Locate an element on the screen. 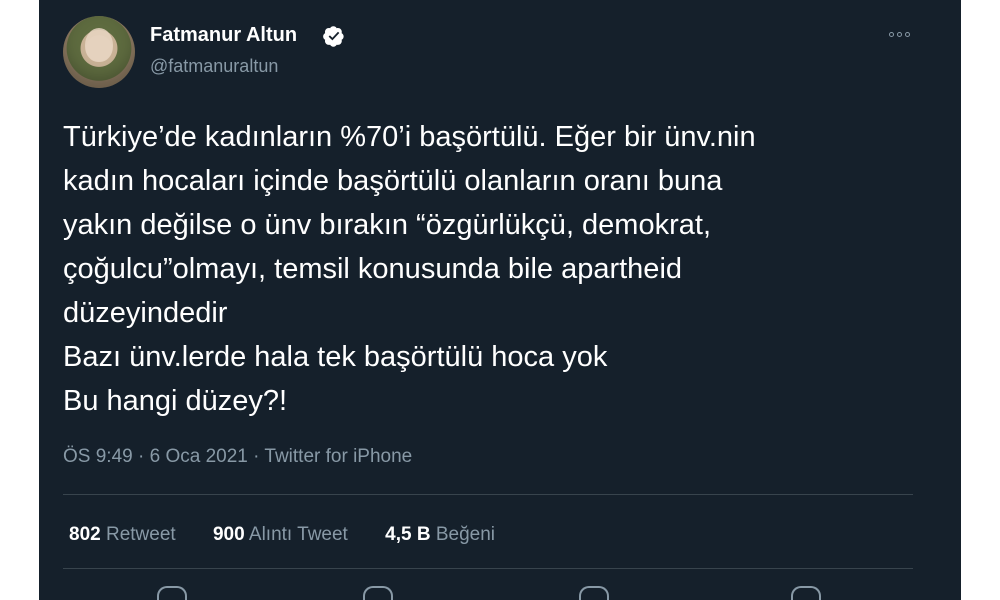  tweet-actions is located at coordinates (500, 593).